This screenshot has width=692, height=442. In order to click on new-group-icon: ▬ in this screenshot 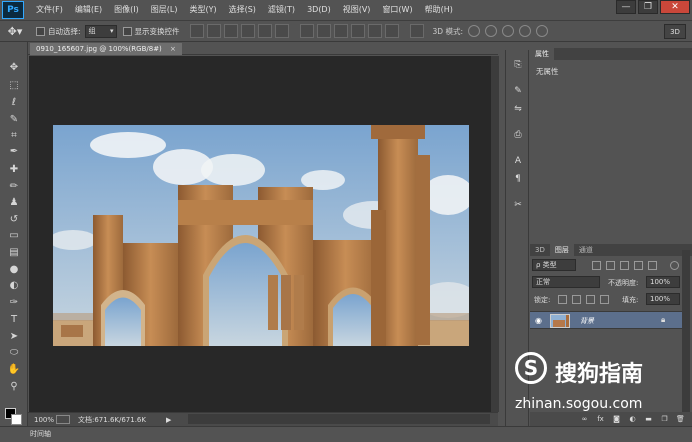, I will do `click(648, 419)`.